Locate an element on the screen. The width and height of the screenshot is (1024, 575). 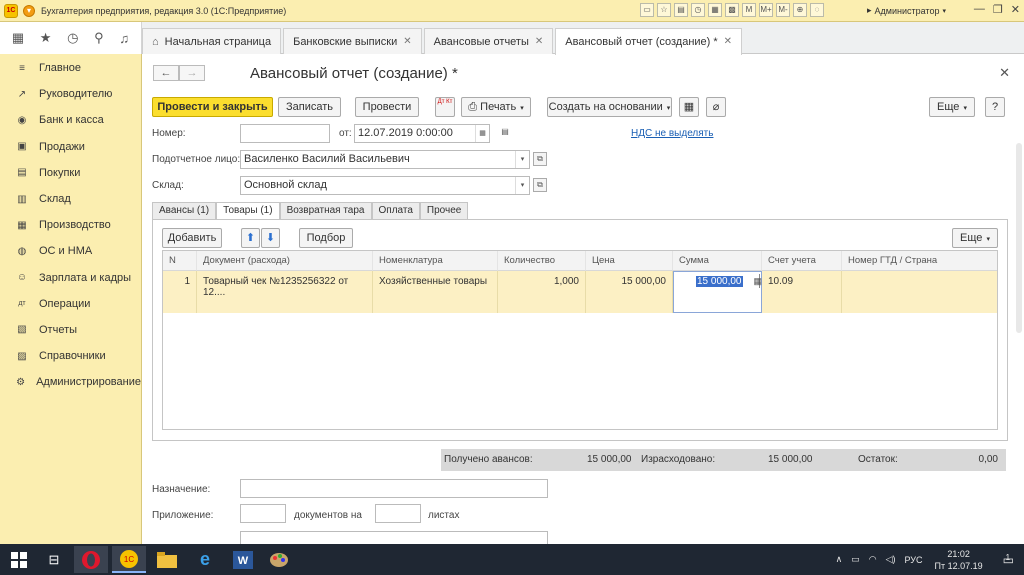
cell-account: 10.09 is located at coordinates (802, 292).